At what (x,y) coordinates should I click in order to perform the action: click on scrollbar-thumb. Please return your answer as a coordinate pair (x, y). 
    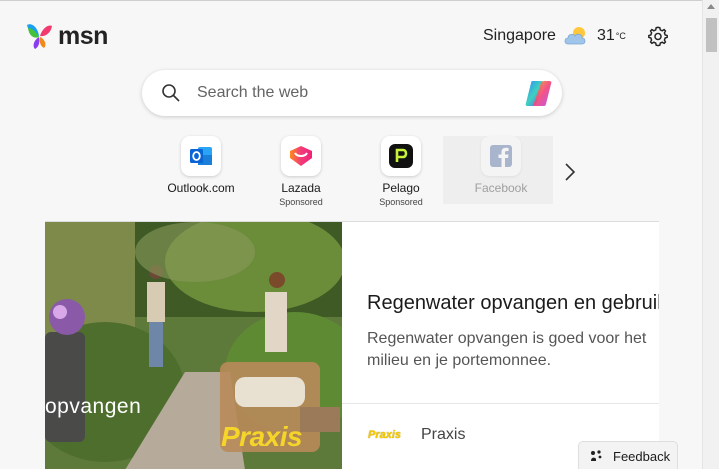
    Looking at the image, I should click on (711, 35).